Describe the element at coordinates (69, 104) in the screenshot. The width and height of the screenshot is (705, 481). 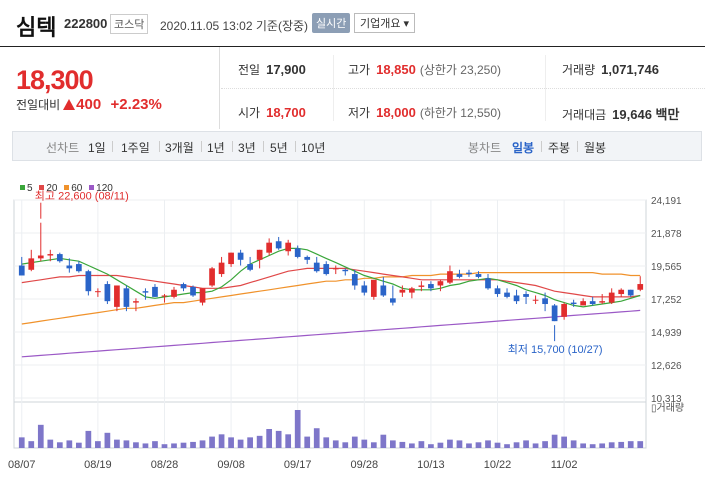
I see `up-triangle-icon` at that location.